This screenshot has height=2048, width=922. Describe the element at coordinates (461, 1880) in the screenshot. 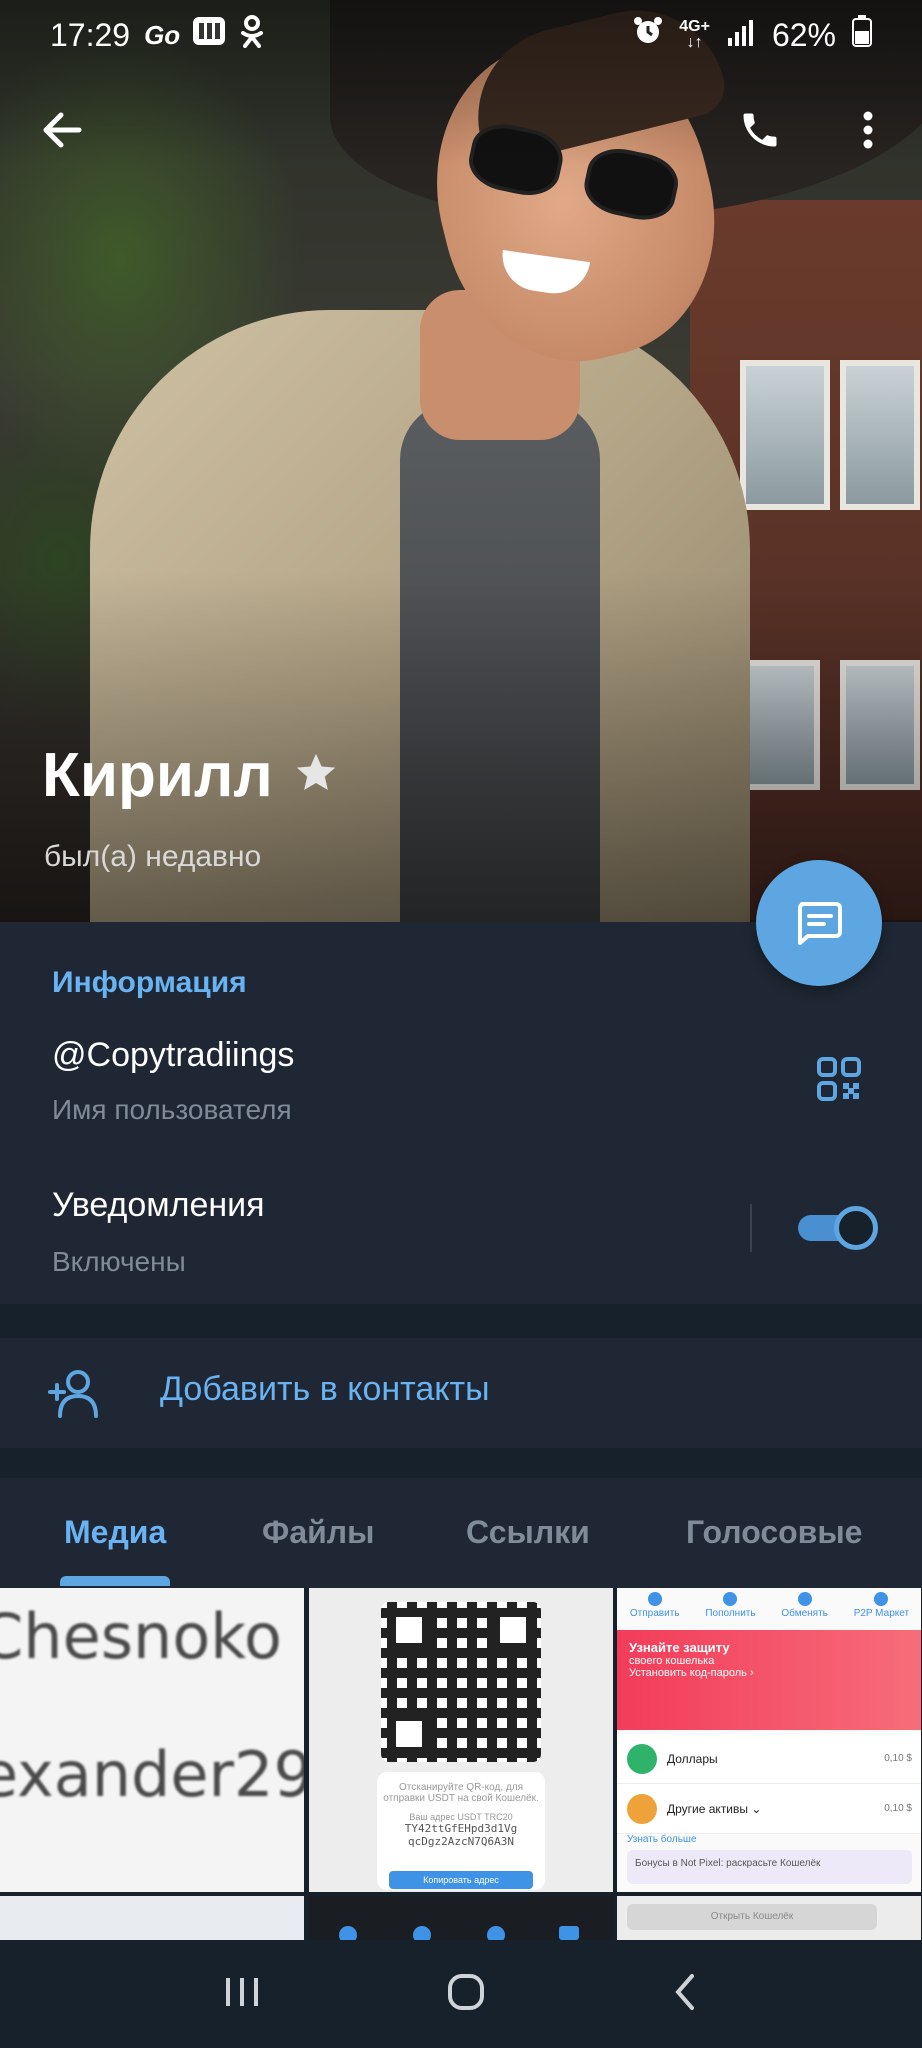

I see `copy-address-button: Копировать адрес` at that location.